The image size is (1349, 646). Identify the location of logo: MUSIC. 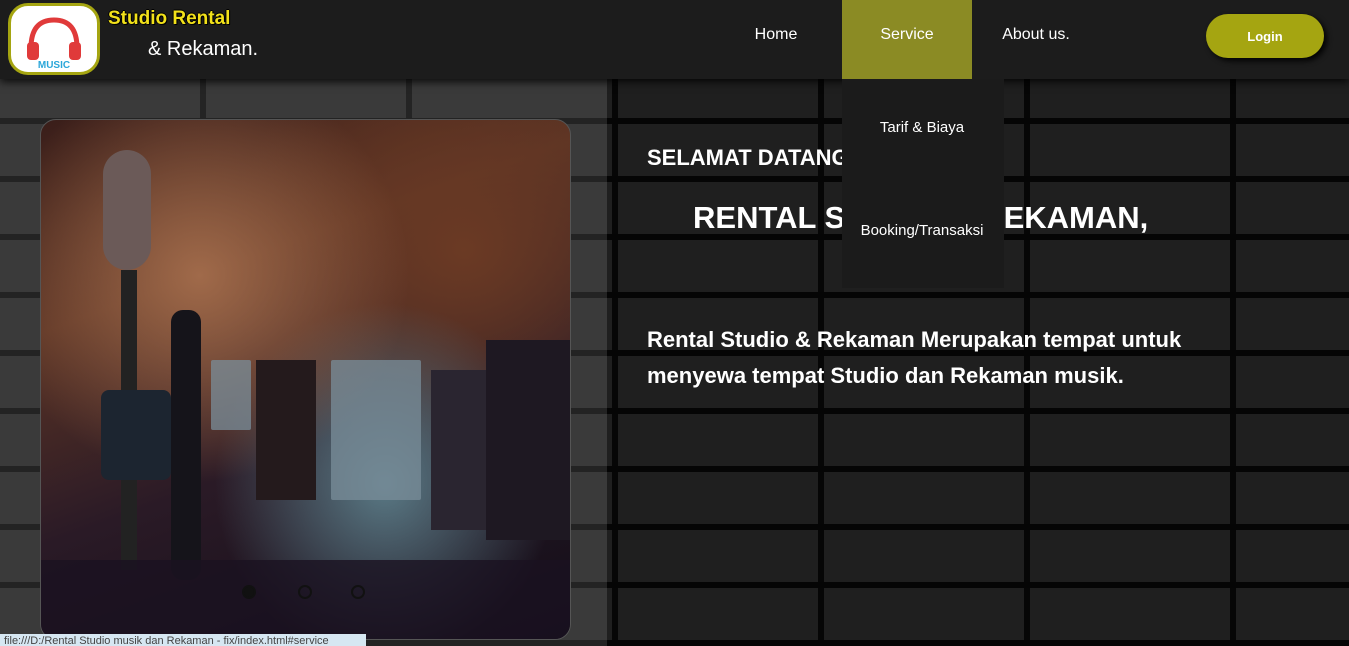
(54, 39).